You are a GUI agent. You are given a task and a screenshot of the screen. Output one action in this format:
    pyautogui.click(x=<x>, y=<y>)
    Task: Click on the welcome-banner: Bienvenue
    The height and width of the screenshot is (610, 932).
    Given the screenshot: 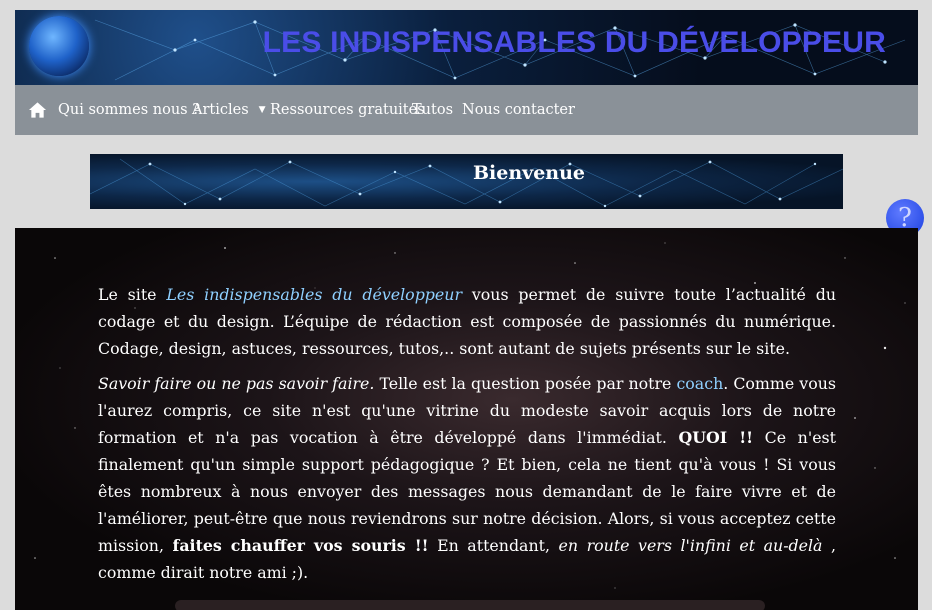 What is the action you would take?
    pyautogui.click(x=466, y=181)
    